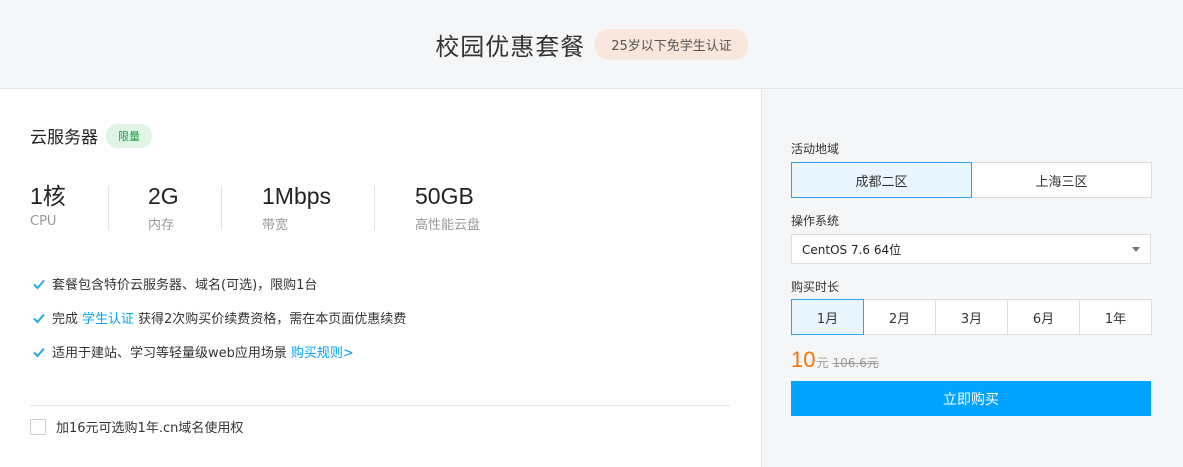 Image resolution: width=1183 pixels, height=467 pixels. Describe the element at coordinates (971, 249) in the screenshot. I see `os-select: CentOS 7.6 64位` at that location.